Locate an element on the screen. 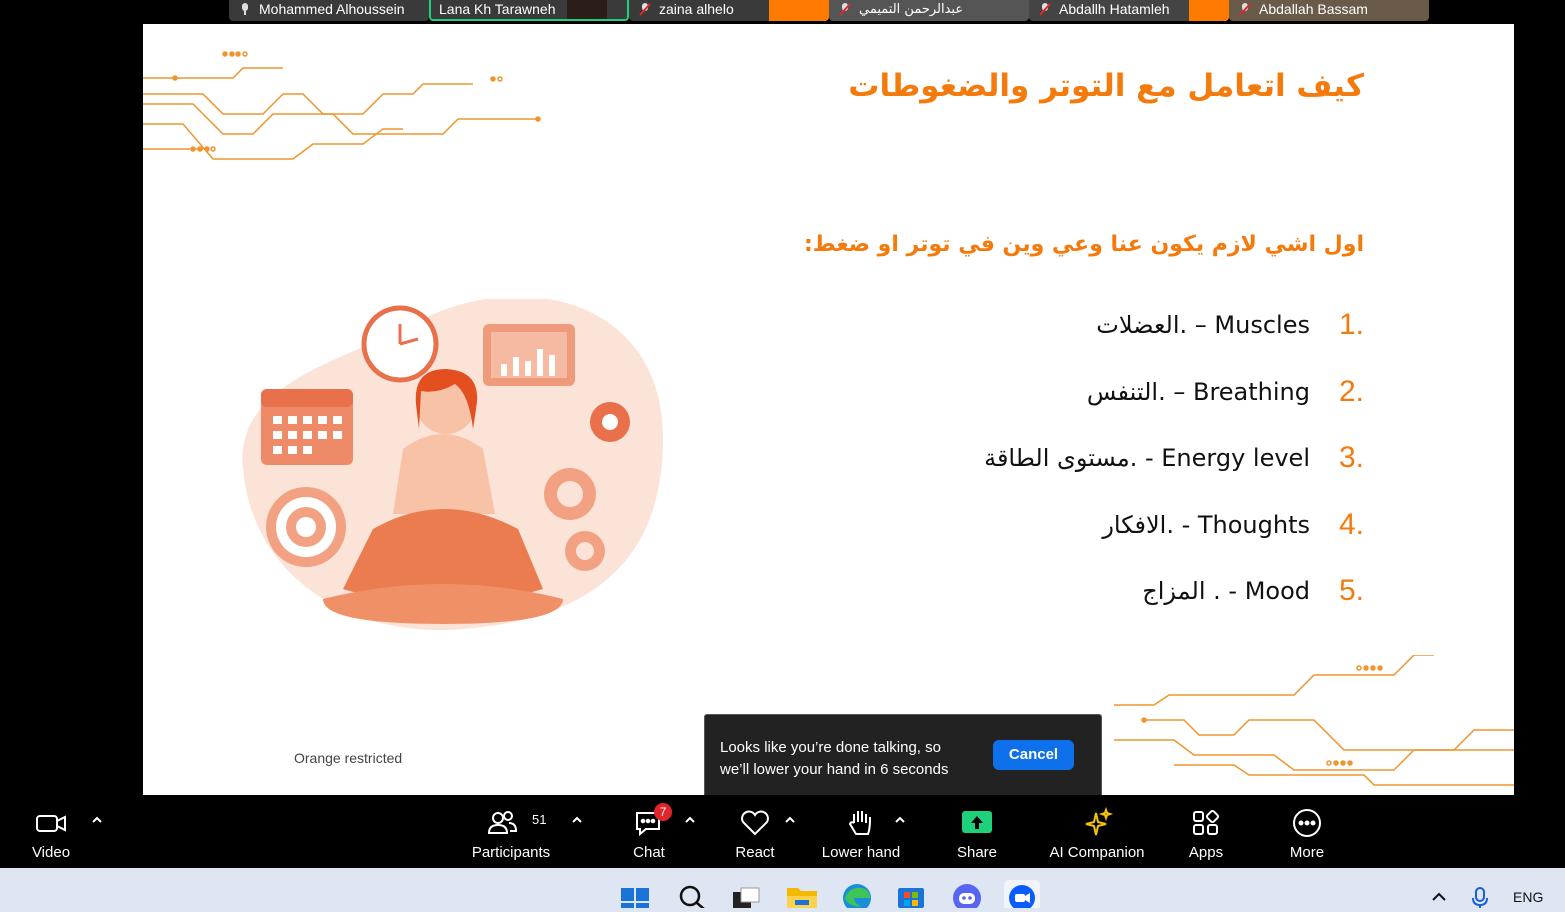 The width and height of the screenshot is (1565, 912). ai-companion-button: AI Companion is located at coordinates (1097, 831).